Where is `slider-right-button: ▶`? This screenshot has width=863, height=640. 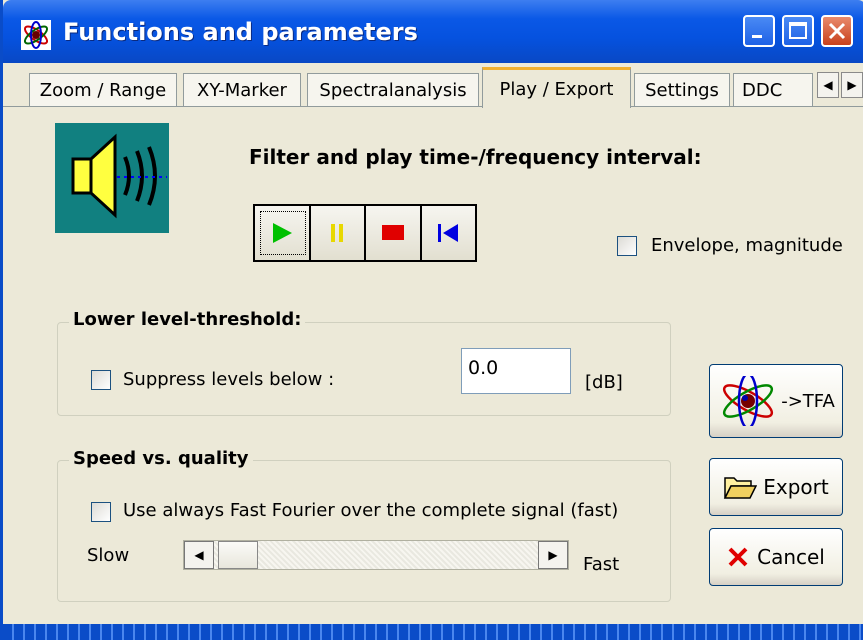 slider-right-button: ▶ is located at coordinates (553, 555).